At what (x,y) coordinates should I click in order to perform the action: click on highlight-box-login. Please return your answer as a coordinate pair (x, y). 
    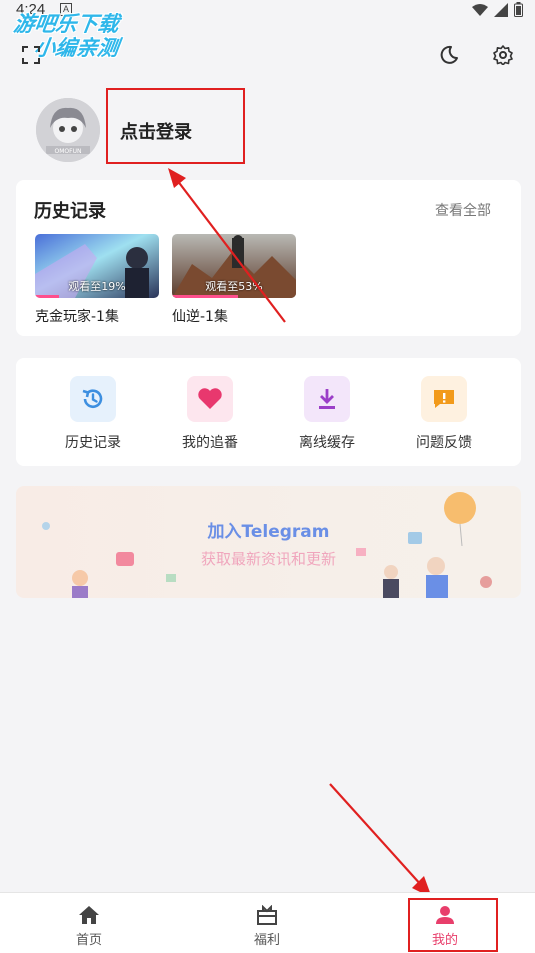
    Looking at the image, I should click on (175, 126).